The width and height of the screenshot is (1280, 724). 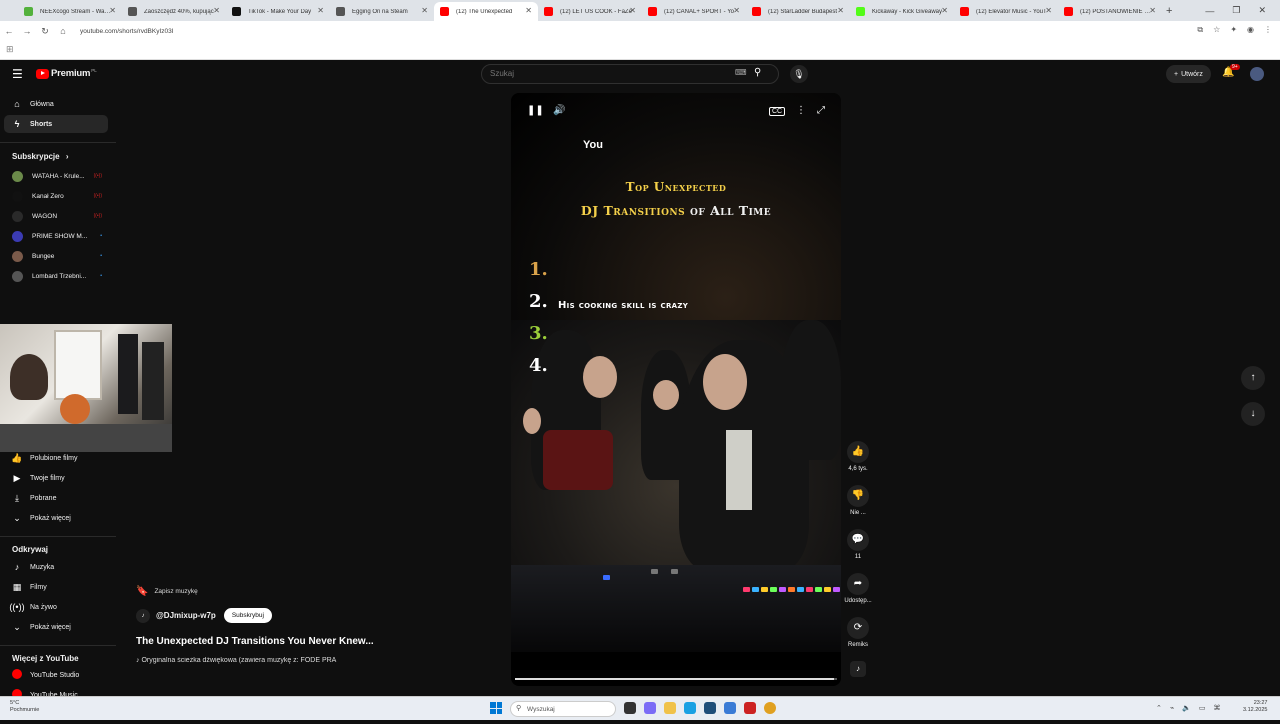 What do you see at coordinates (167, 591) in the screenshot?
I see `save-music-button: 🔖 Zapisz muzykę` at bounding box center [167, 591].